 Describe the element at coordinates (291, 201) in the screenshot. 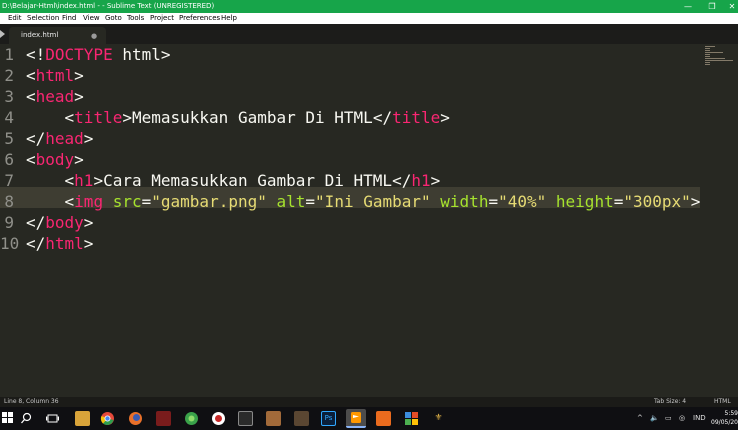

I see `code-token: alt` at that location.